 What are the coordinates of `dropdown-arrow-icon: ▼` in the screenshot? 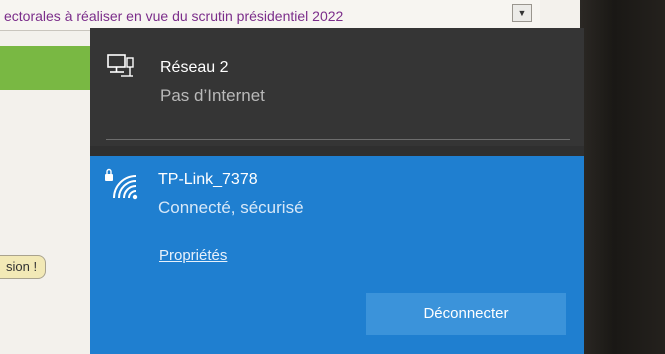 It's located at (522, 13).